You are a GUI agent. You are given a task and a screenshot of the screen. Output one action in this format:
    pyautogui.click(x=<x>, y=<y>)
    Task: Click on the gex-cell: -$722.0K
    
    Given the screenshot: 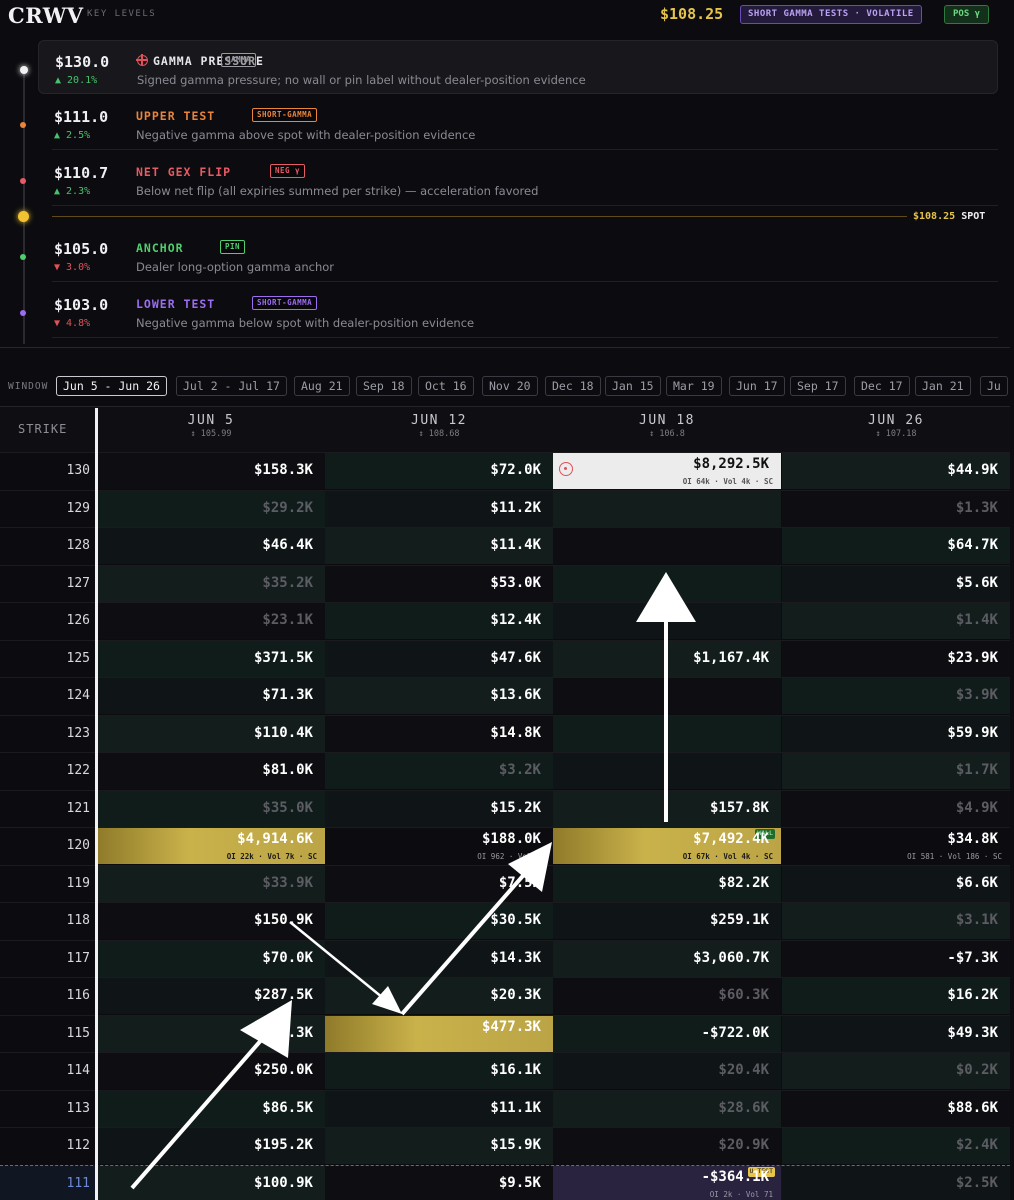 What is the action you would take?
    pyautogui.click(x=667, y=1033)
    